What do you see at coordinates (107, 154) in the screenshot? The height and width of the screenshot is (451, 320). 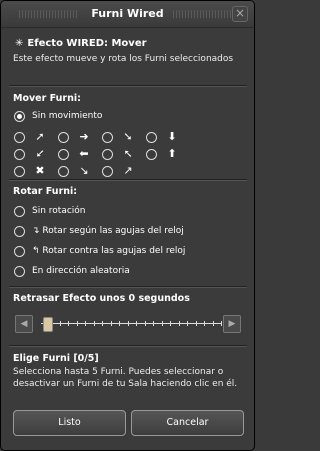 I see `move-diag-up-left-radio` at bounding box center [107, 154].